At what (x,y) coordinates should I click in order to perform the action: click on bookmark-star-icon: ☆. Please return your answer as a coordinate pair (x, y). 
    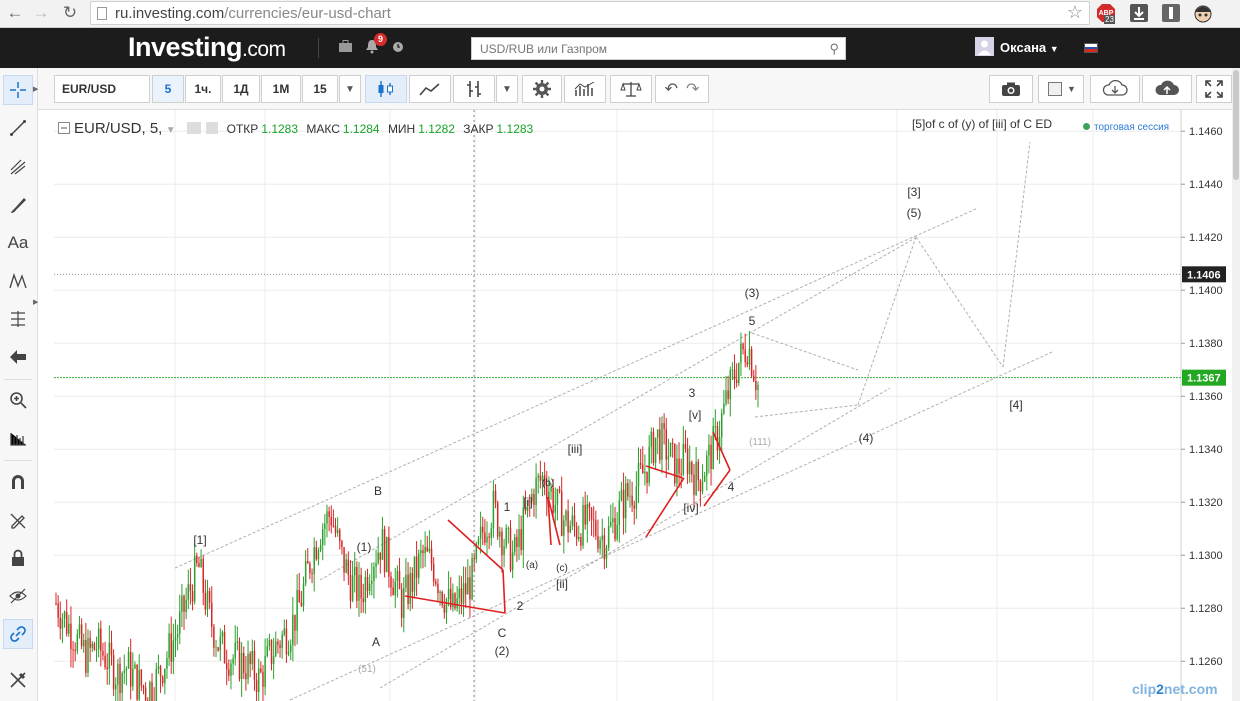
    Looking at the image, I should click on (1075, 12).